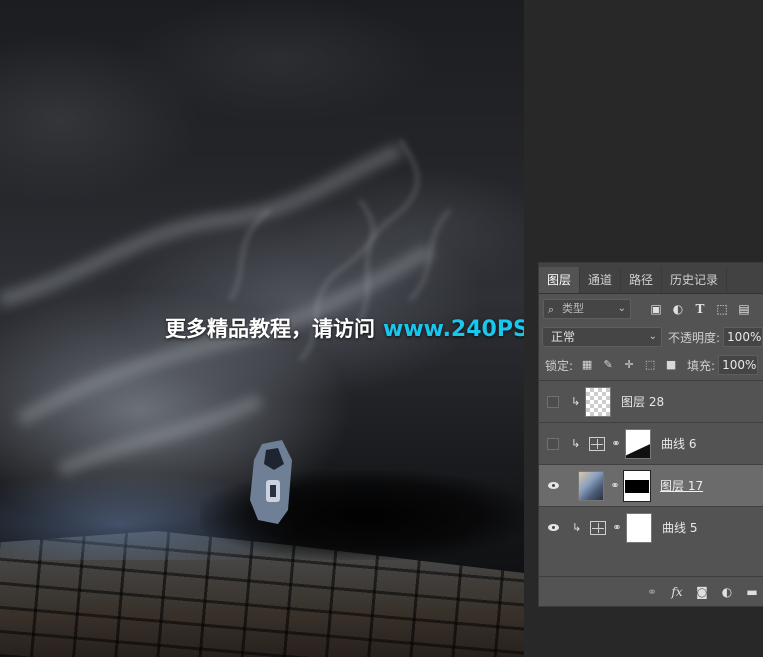  I want to click on search-icon: ⌕, so click(551, 309).